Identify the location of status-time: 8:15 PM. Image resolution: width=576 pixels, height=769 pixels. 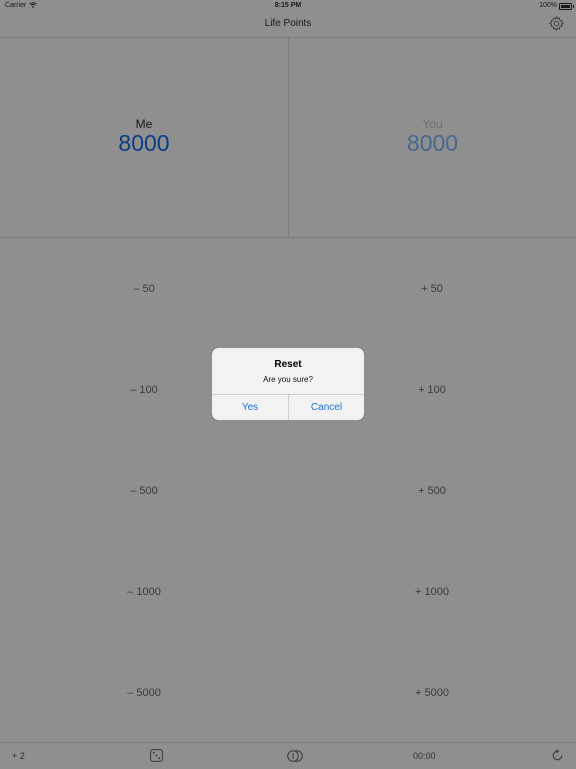
(288, 5).